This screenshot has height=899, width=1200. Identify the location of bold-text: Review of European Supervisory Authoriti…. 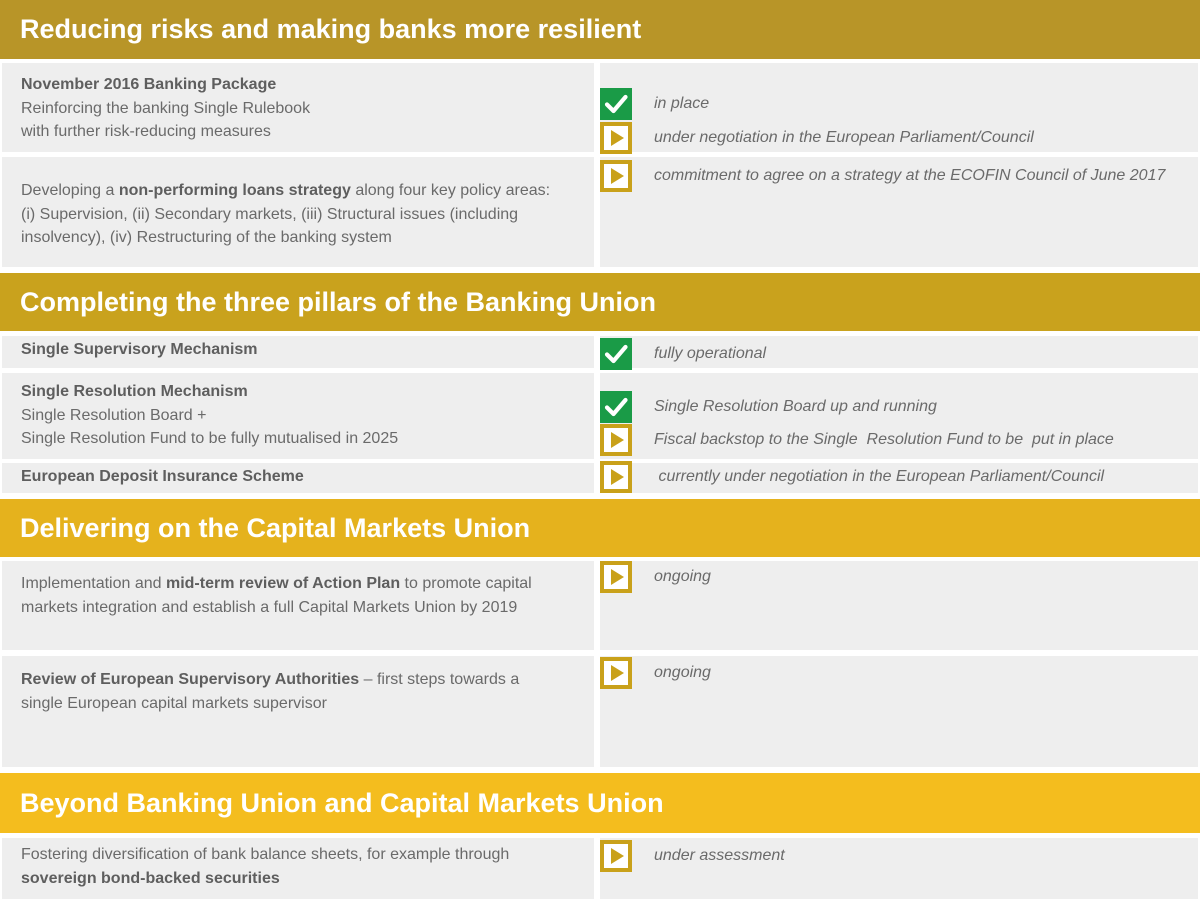
(190, 679).